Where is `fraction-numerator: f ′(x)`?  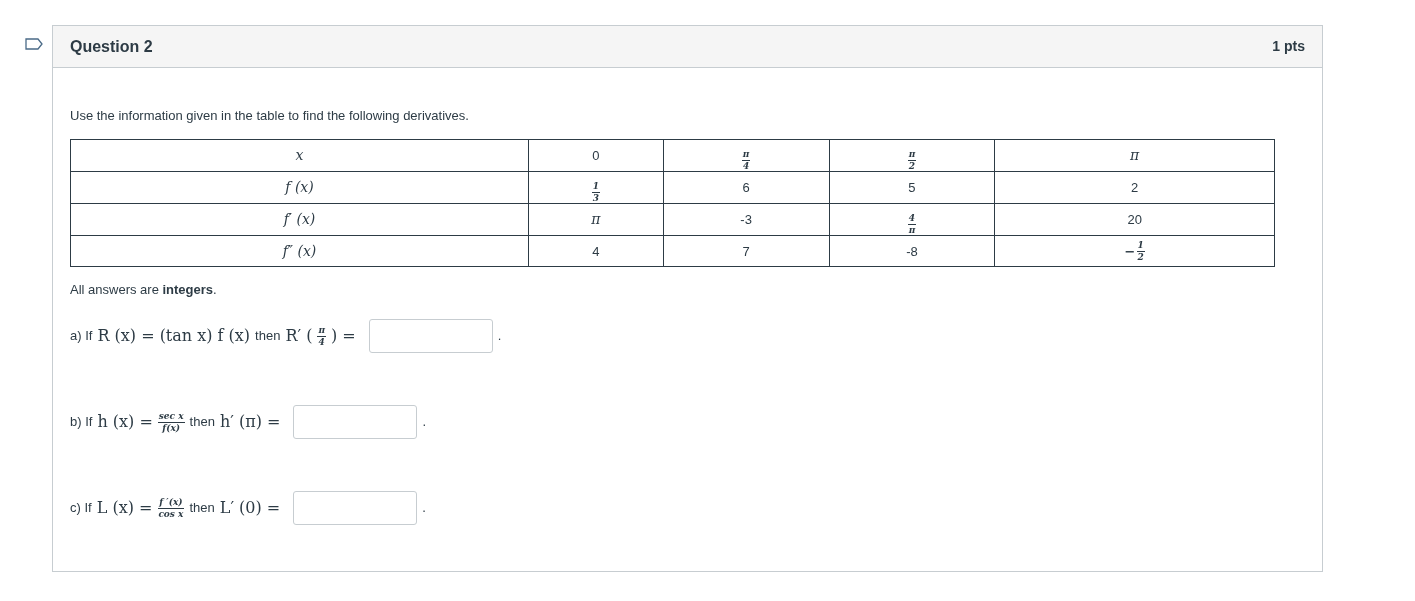 fraction-numerator: f ′(x) is located at coordinates (171, 503).